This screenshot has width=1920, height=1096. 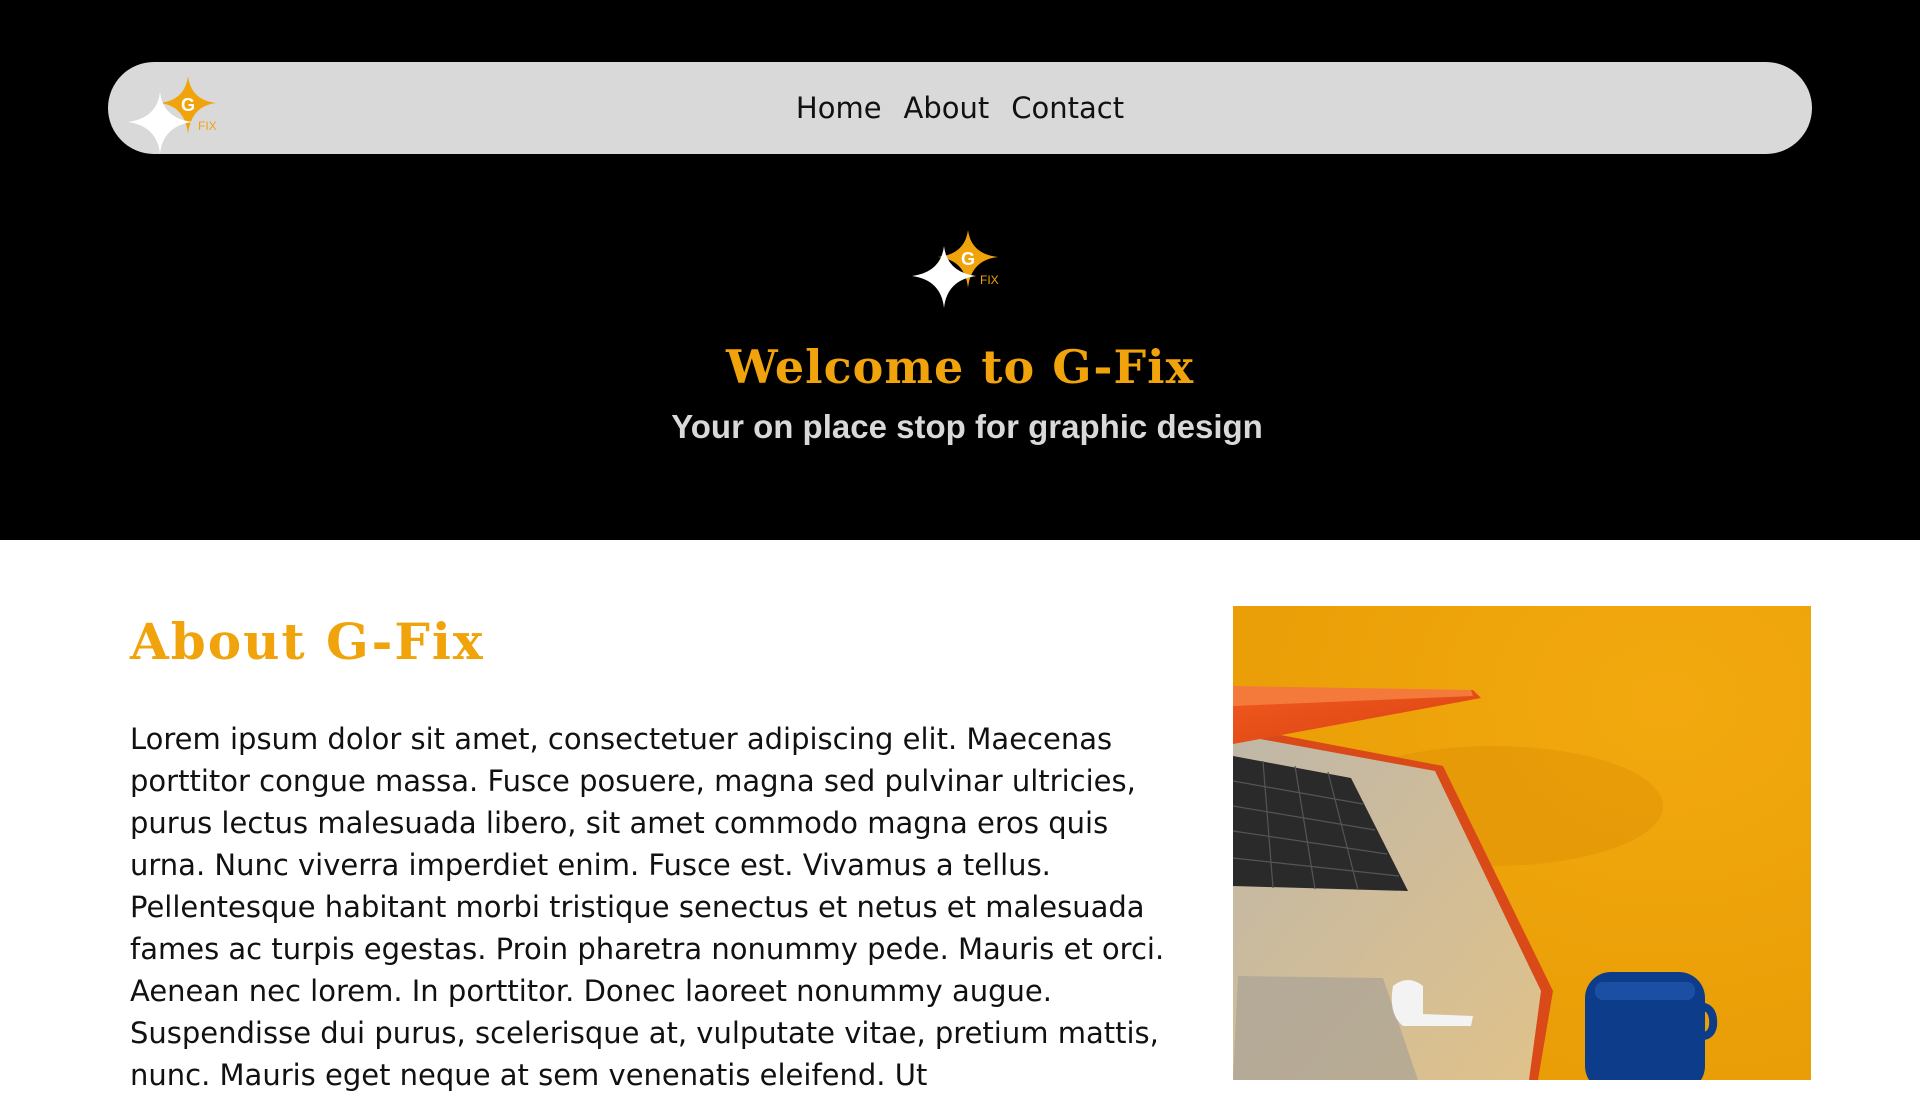 What do you see at coordinates (955, 269) in the screenshot?
I see `hero-logo-icon: G FIX` at bounding box center [955, 269].